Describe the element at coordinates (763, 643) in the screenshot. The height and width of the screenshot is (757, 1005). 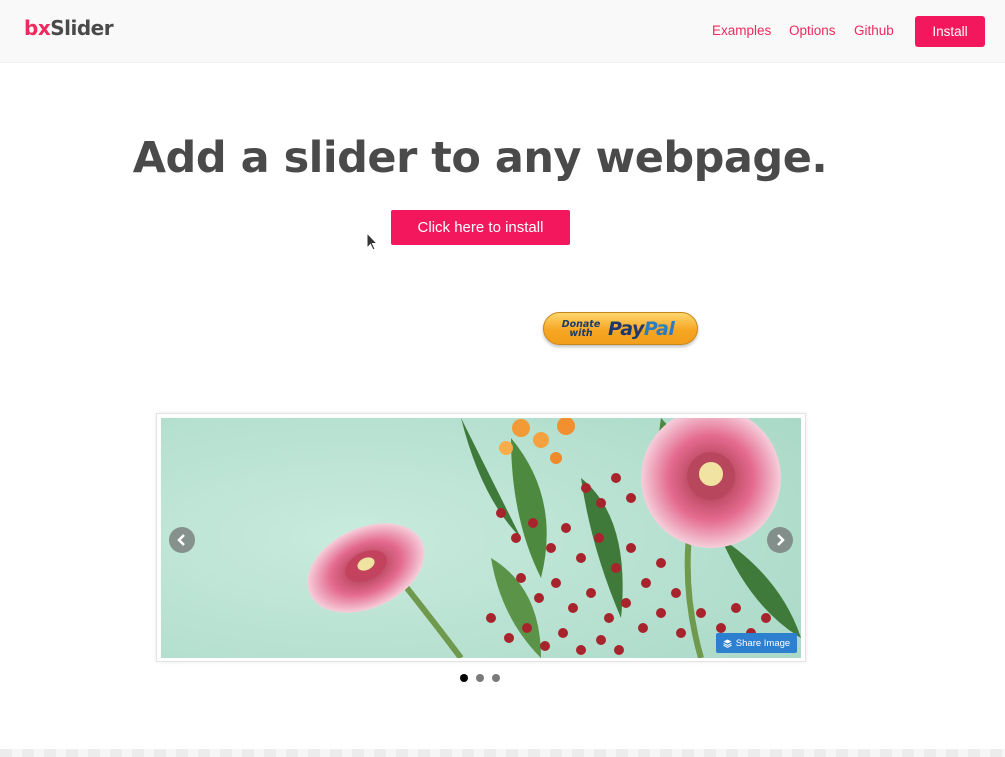
I see `share-image-label: Share Image` at that location.